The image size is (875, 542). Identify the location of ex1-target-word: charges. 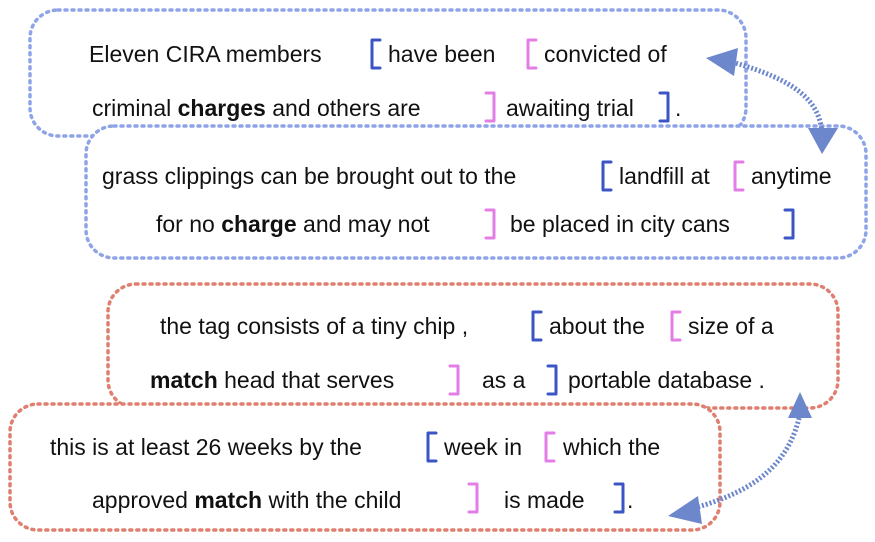
(222, 108).